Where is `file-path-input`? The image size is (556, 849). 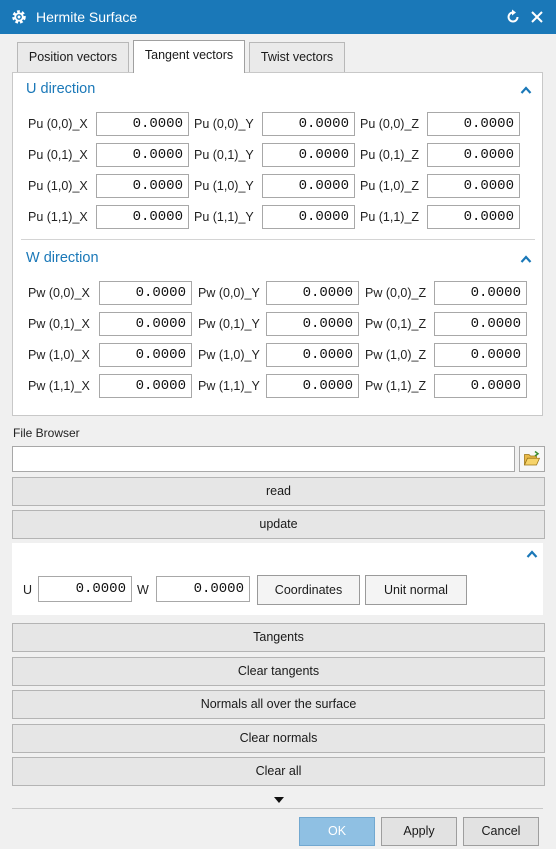
file-path-input is located at coordinates (263, 459).